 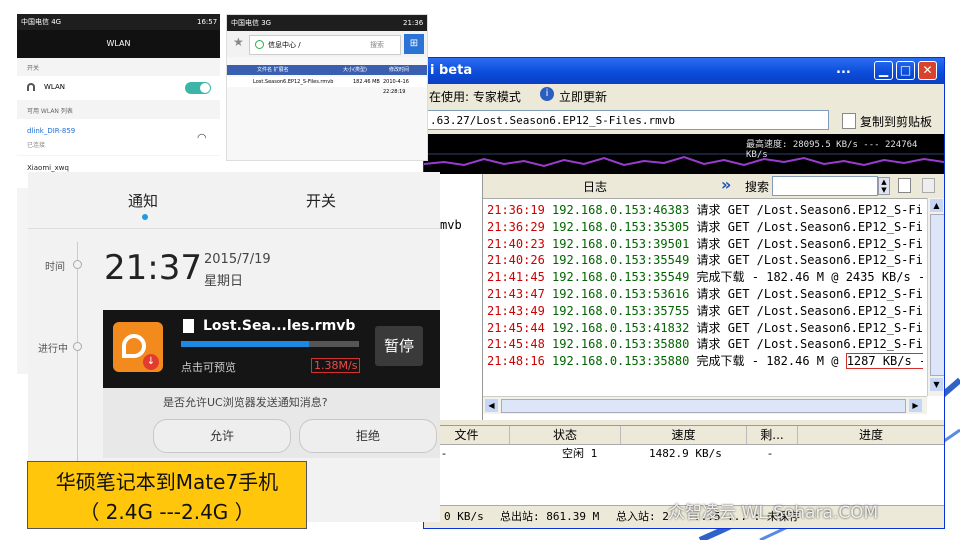 I want to click on clock-label: 21:36, so click(x=413, y=23).